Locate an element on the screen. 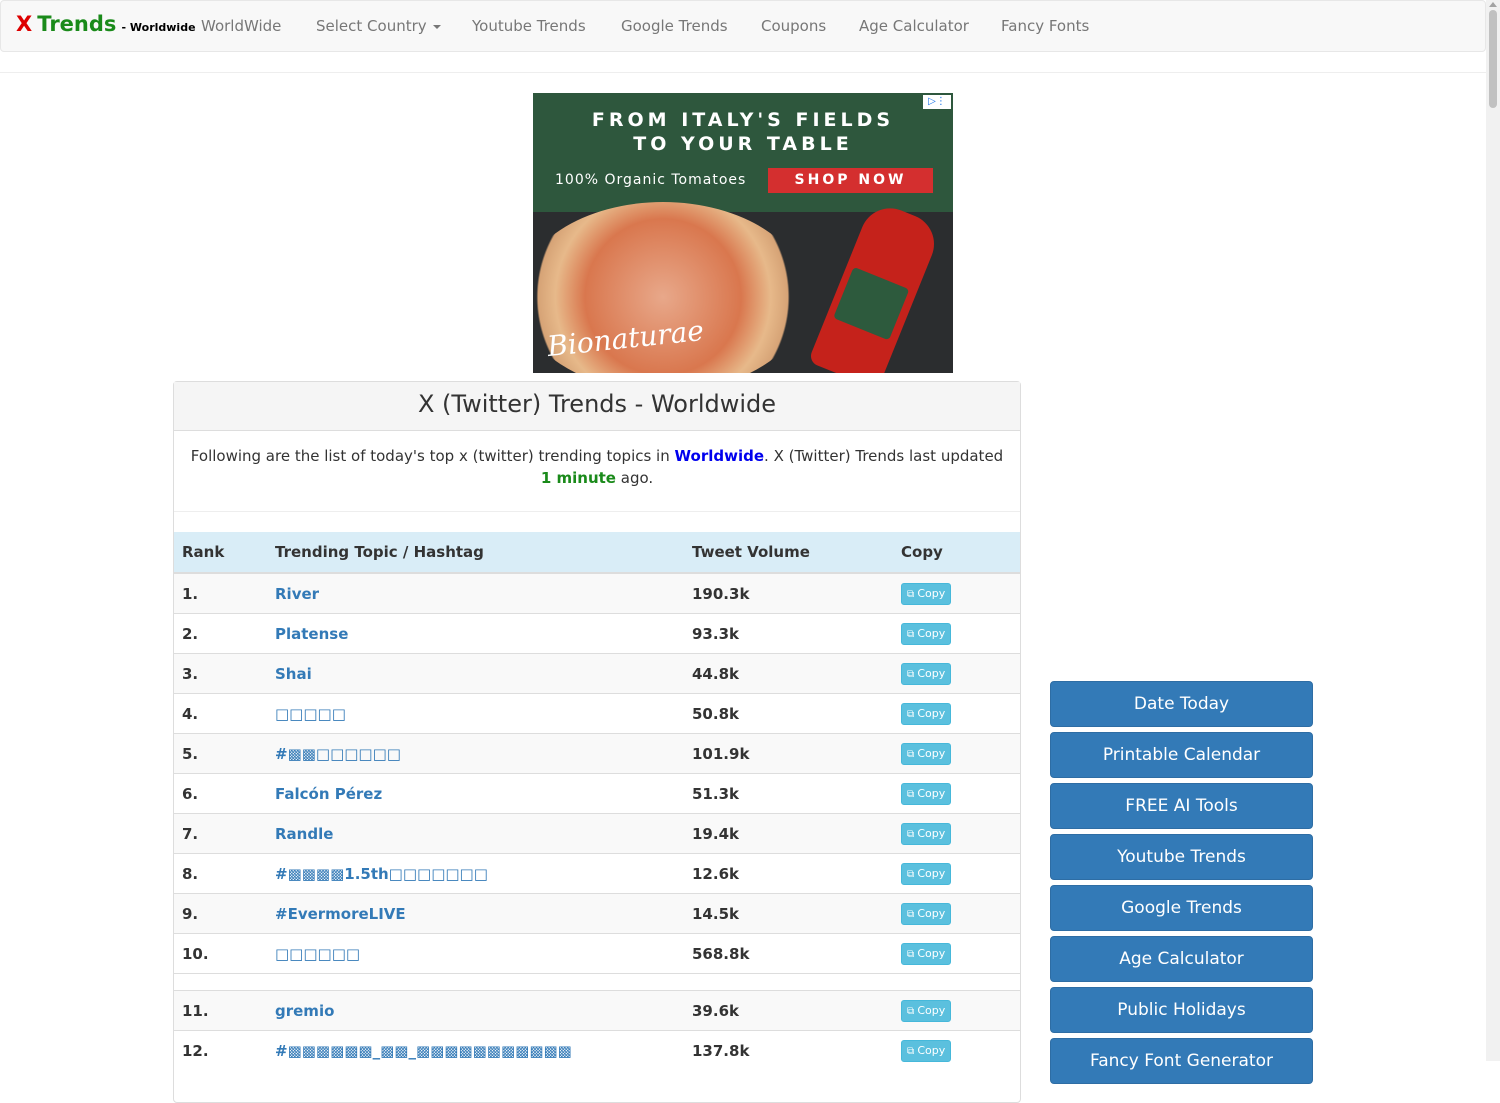 The height and width of the screenshot is (1103, 1500). topic-cell: #EvermoreLIVE is located at coordinates (475, 913).